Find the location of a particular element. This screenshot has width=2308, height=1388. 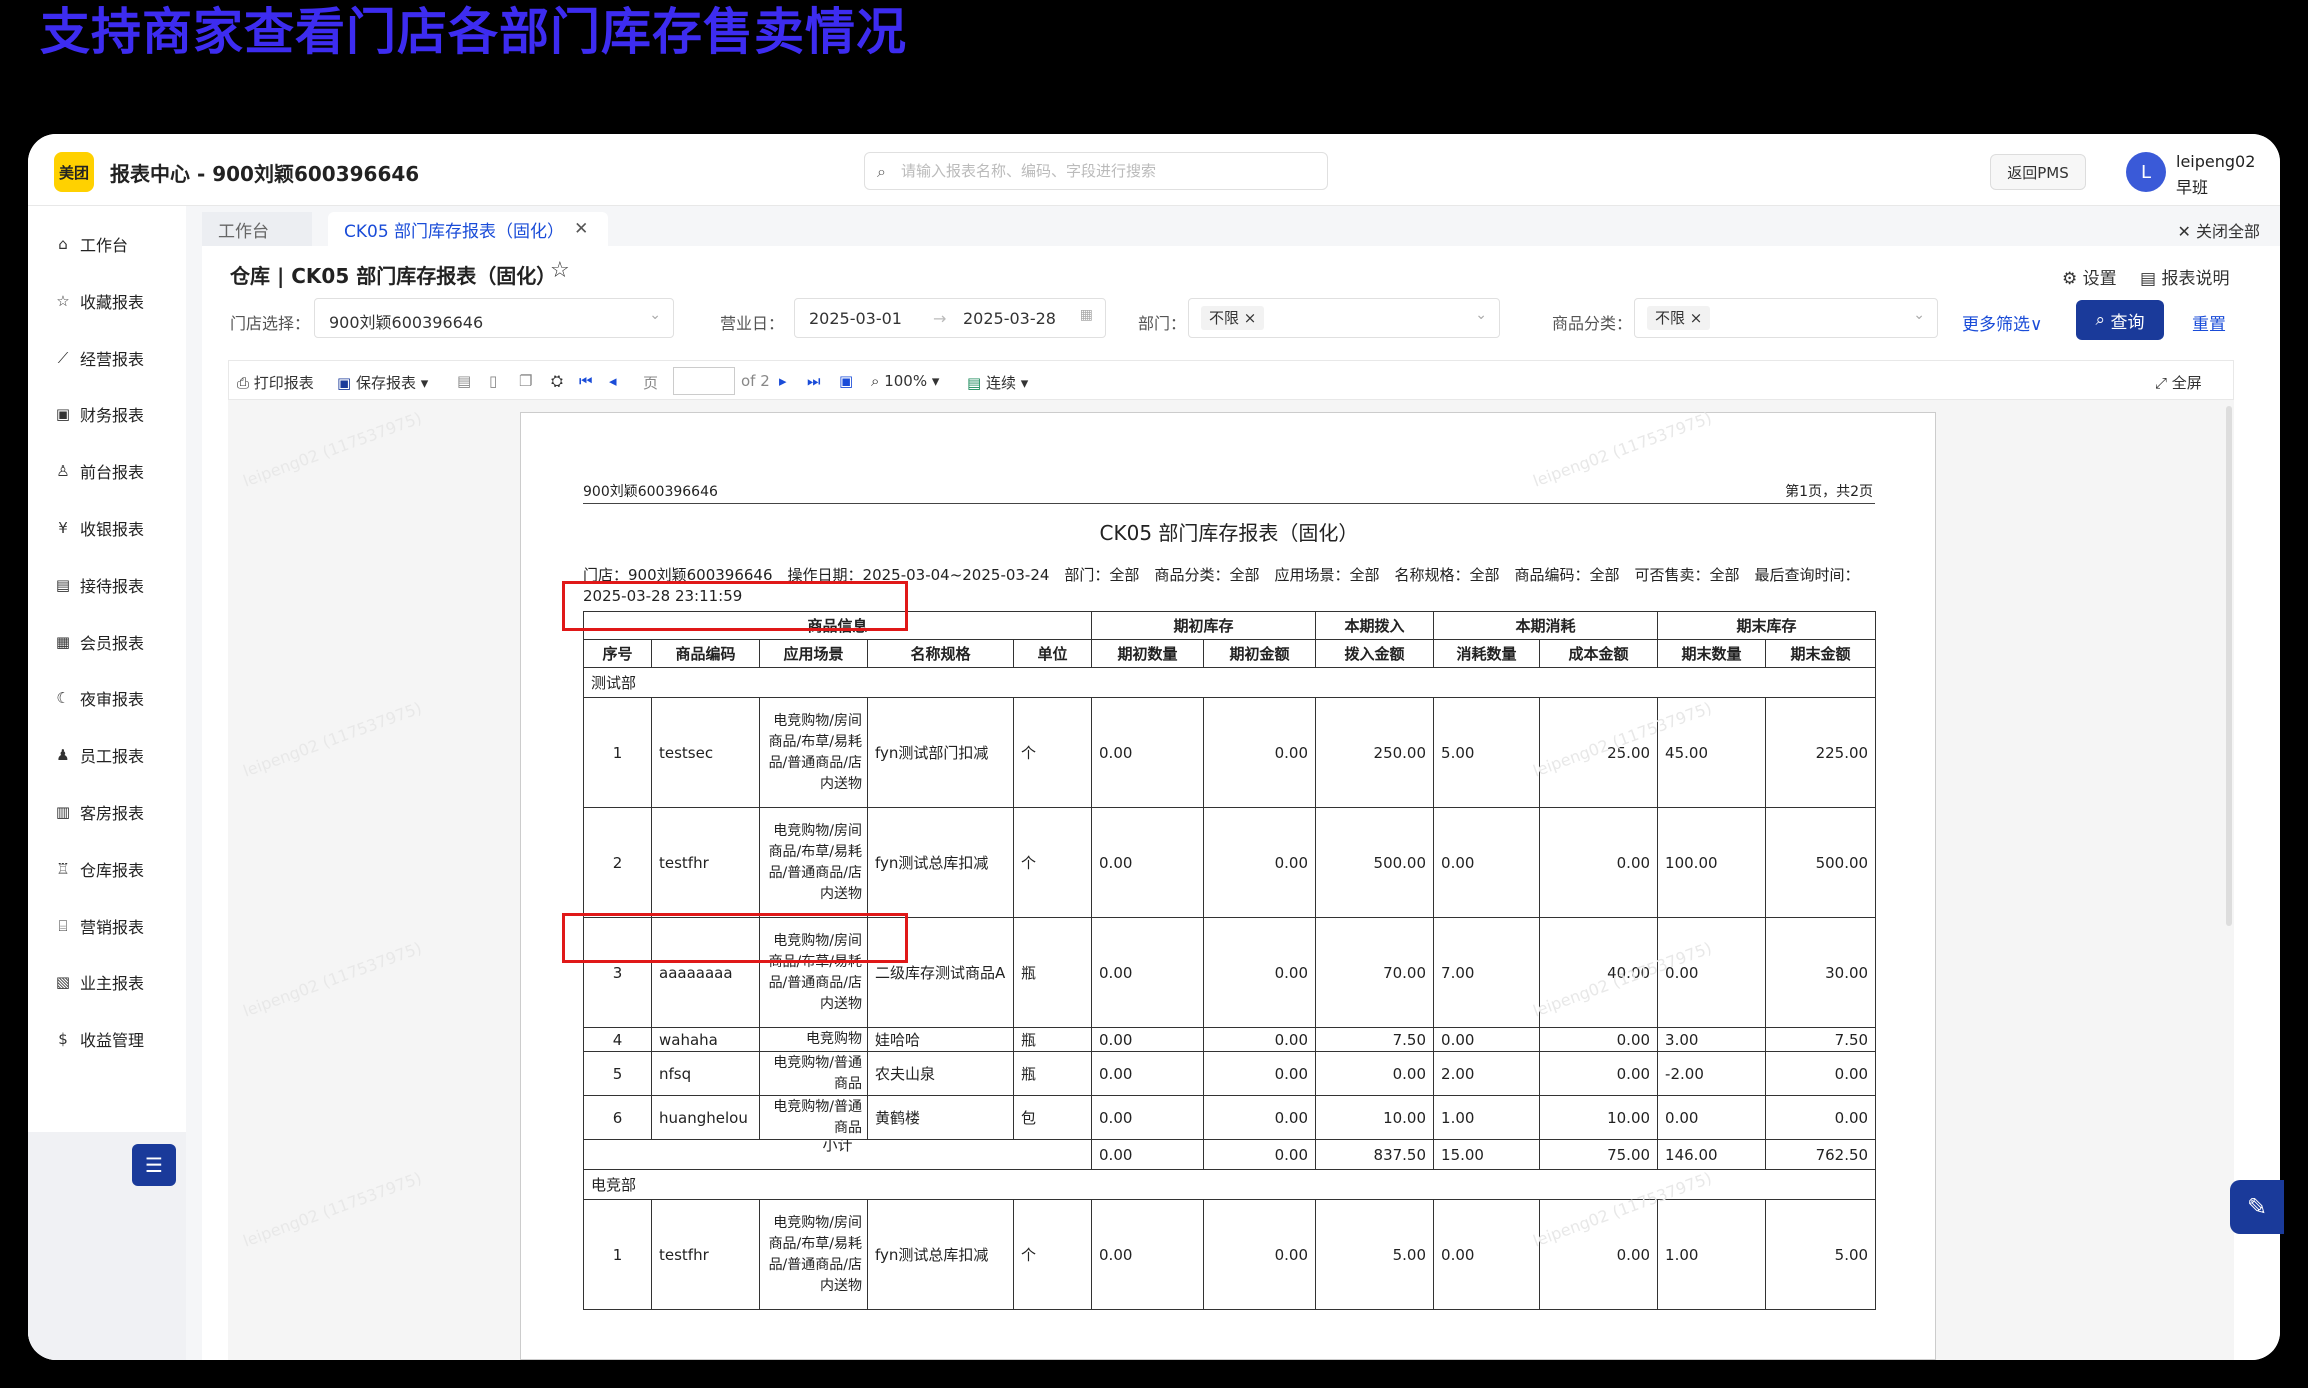

category-tag: 不限 × is located at coordinates (1679, 318).